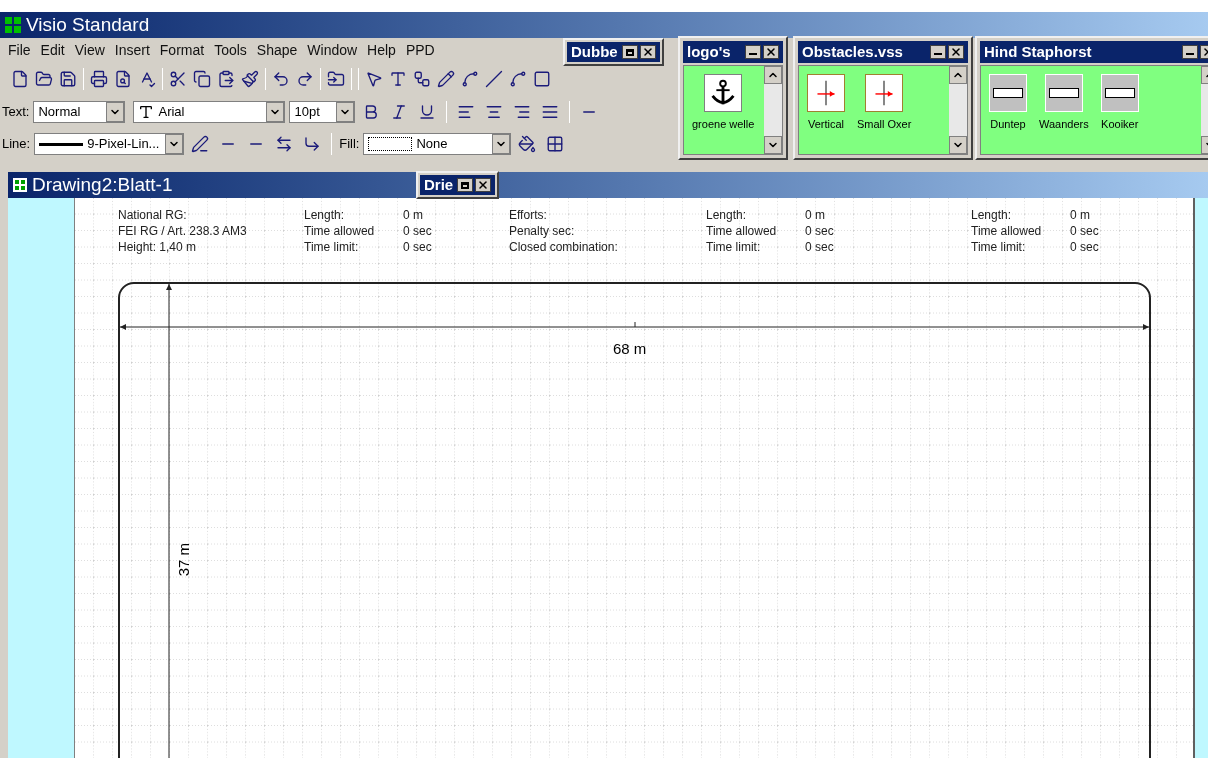  Describe the element at coordinates (398, 79) in the screenshot. I see `text-tool-icon` at that location.